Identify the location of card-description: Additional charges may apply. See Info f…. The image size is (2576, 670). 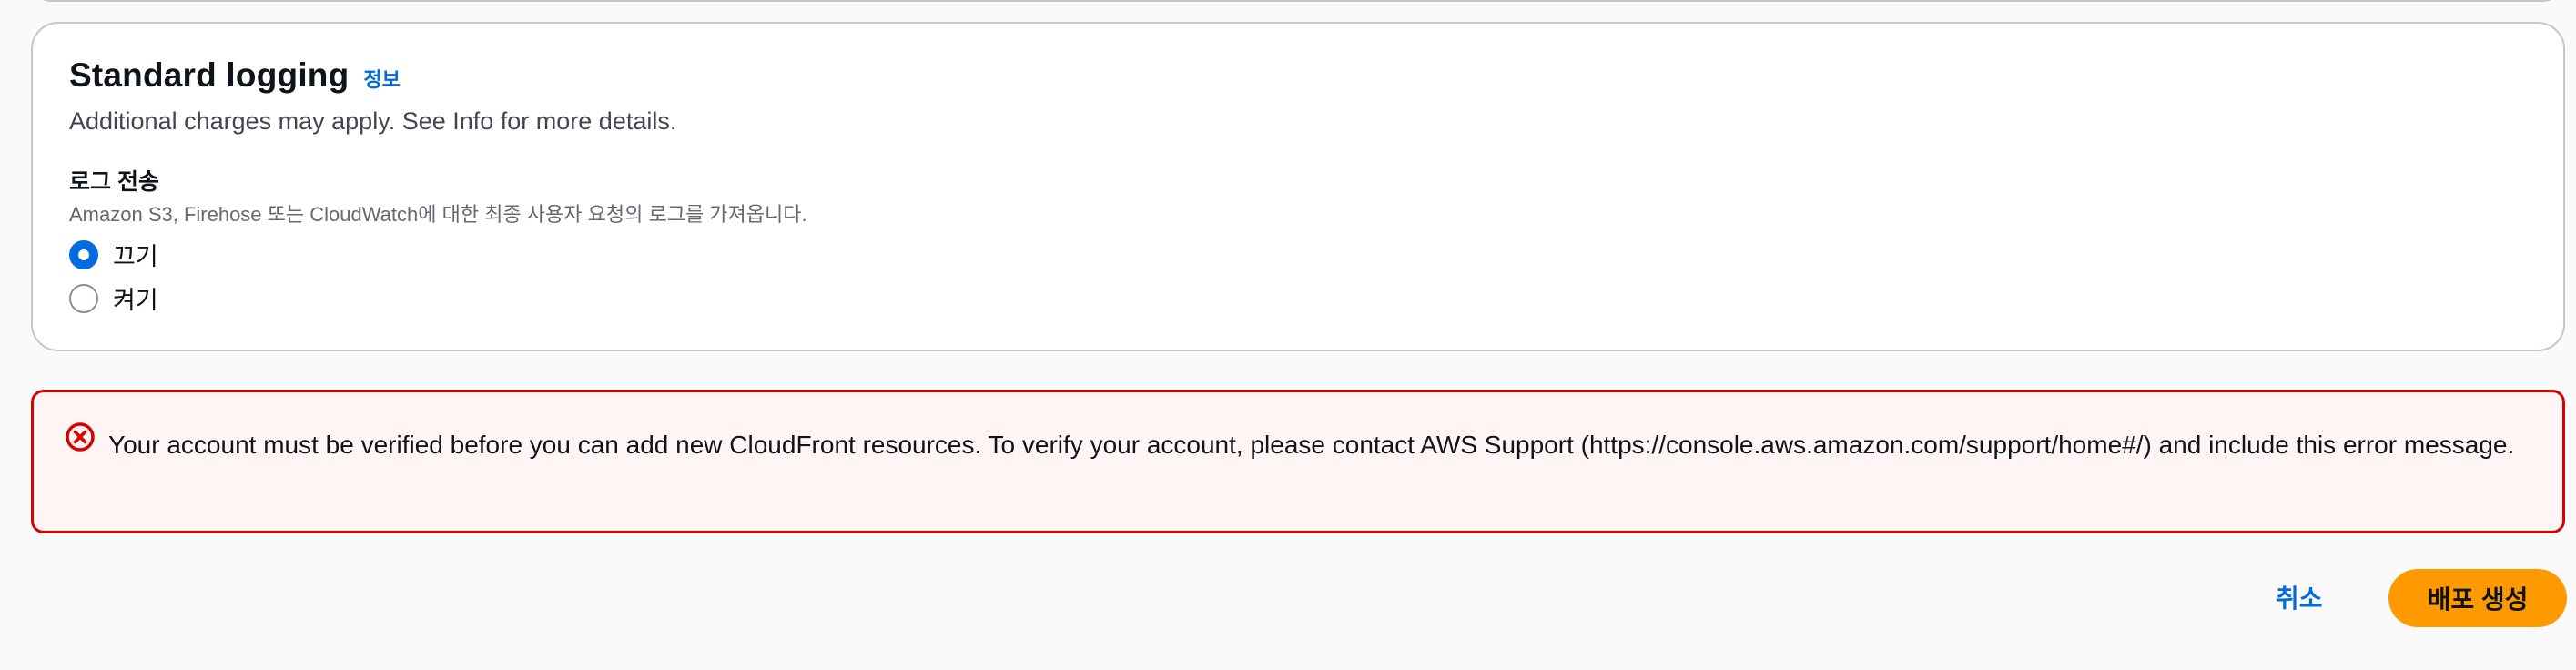
(373, 121).